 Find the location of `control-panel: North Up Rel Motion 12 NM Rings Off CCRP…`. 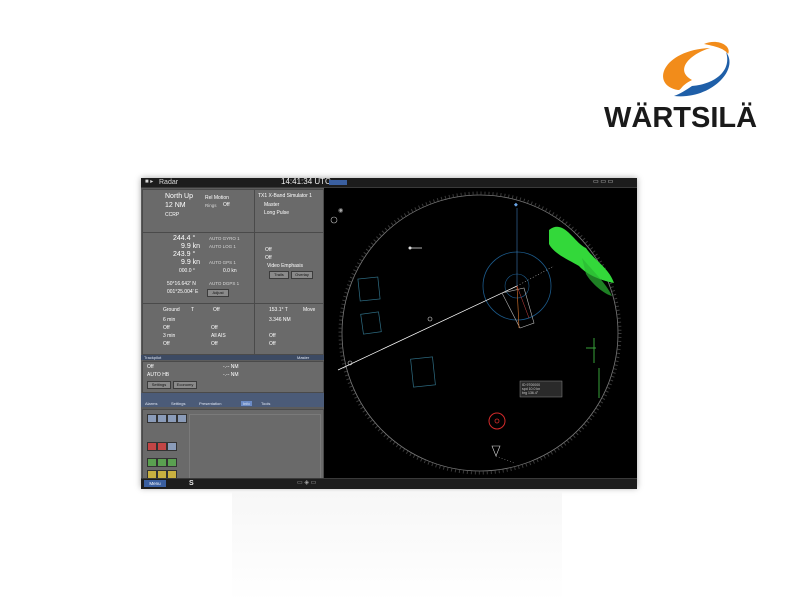

control-panel: North Up Rel Motion 12 NM Rings Off CCRP… is located at coordinates (232, 338).